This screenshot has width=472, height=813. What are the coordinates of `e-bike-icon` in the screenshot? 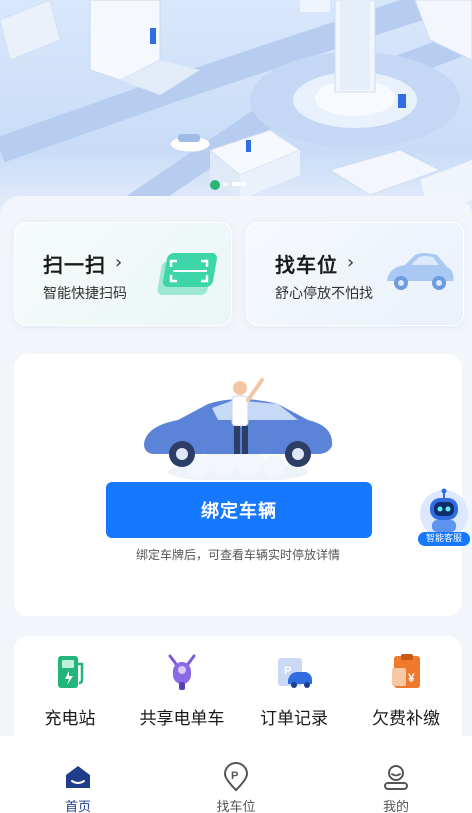 It's located at (182, 672).